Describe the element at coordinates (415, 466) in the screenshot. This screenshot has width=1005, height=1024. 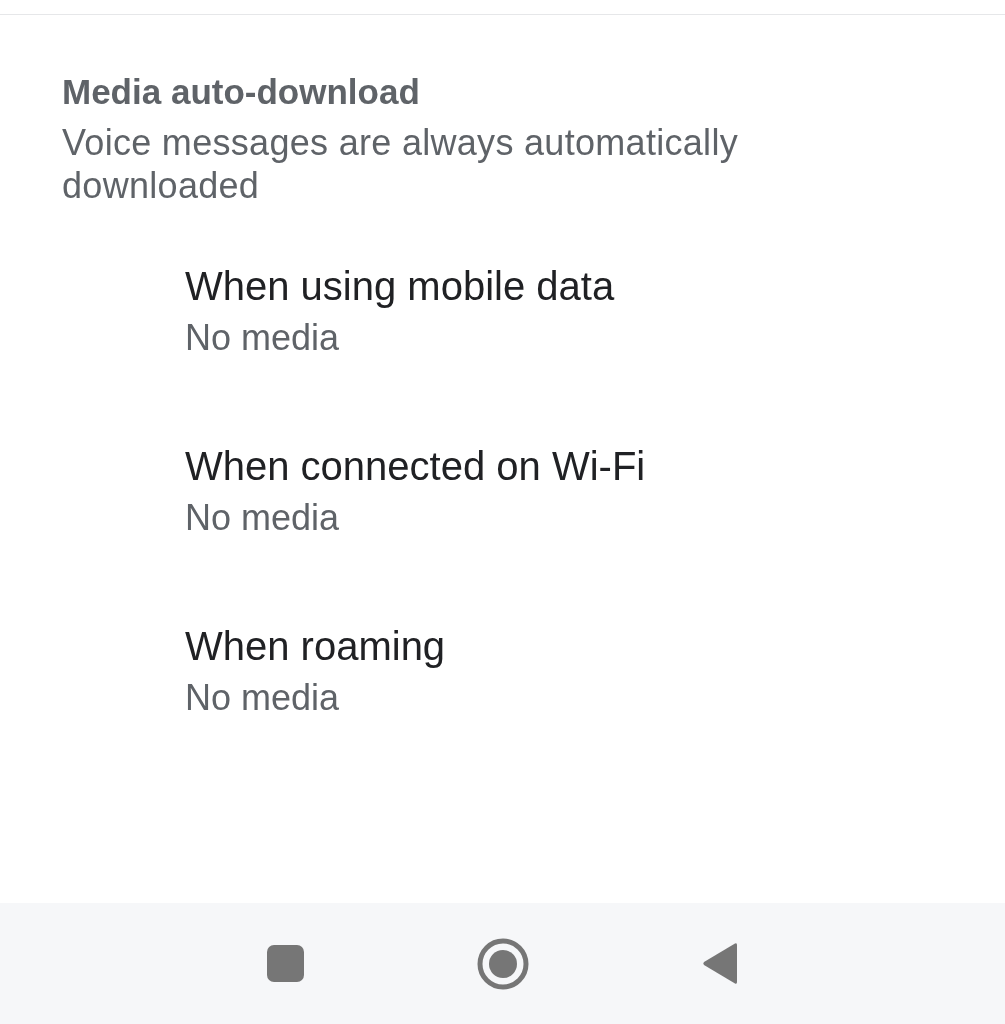
I see `option-title: When connected on Wi-Fi` at that location.